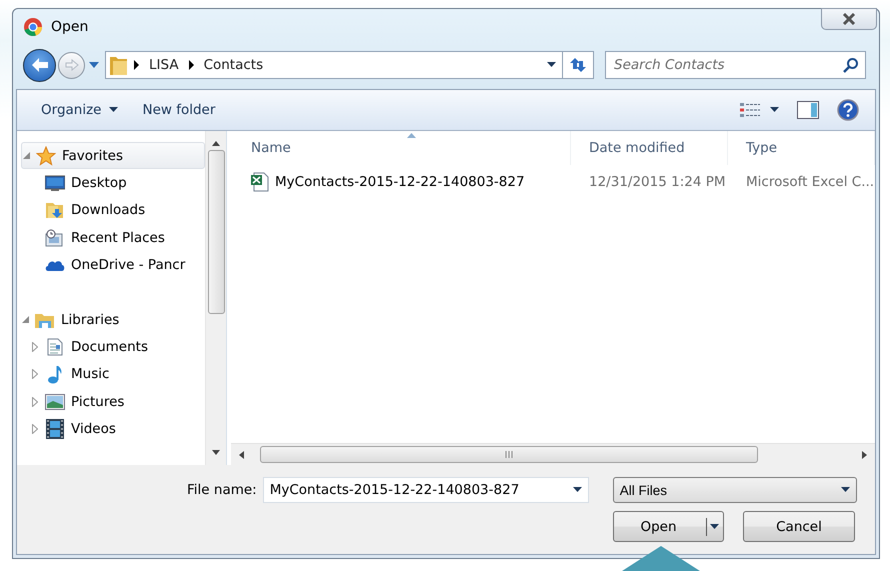  I want to click on help-icon, so click(848, 110).